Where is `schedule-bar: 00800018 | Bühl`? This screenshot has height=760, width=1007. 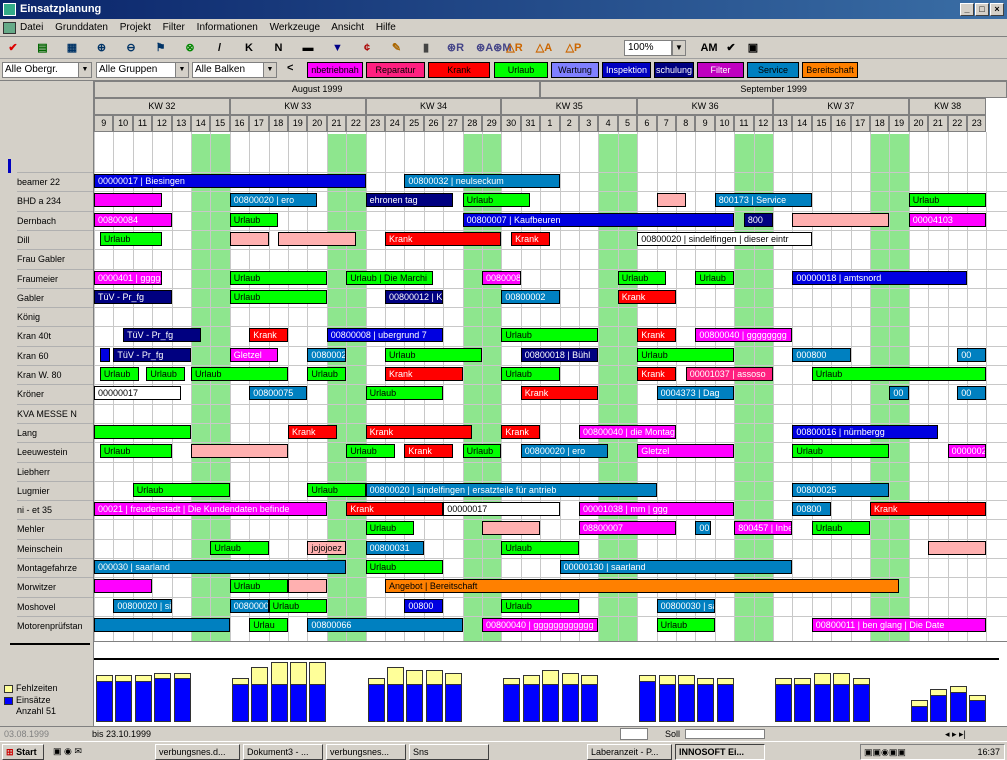
schedule-bar: 00800018 | Bühl is located at coordinates (559, 354).